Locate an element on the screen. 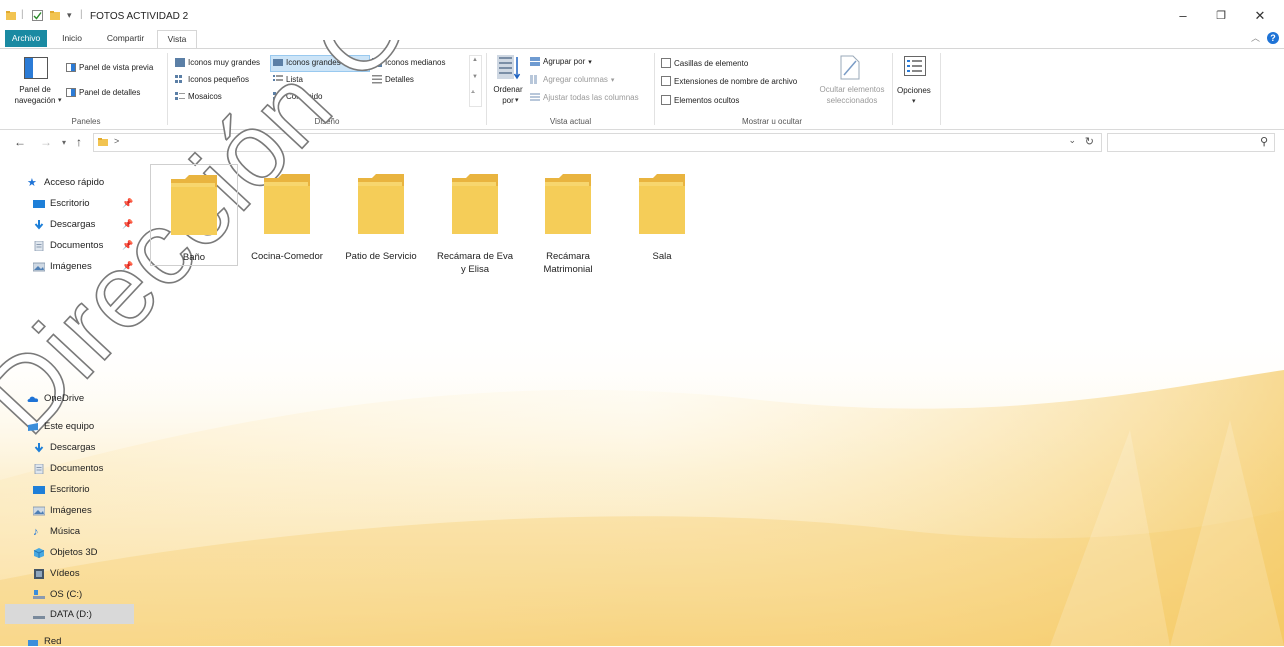 The width and height of the screenshot is (1284, 647). recent-locations-icon: ▾ is located at coordinates (64, 142).